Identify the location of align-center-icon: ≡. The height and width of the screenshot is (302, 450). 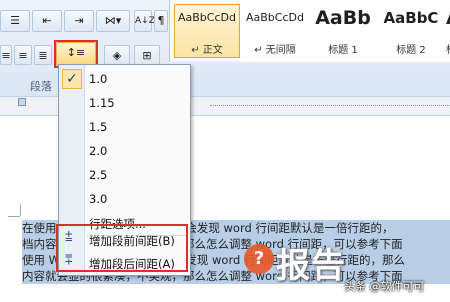
(23, 55).